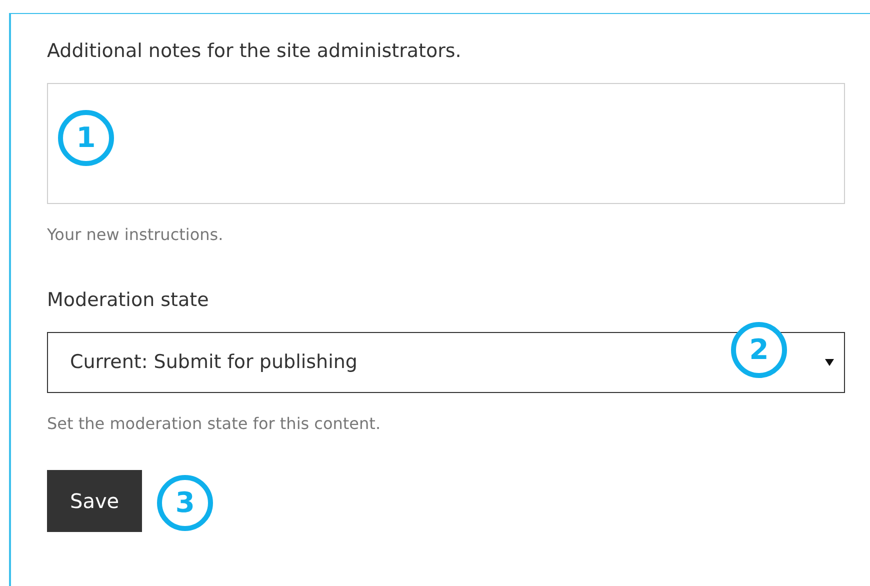 The image size is (870, 586). What do you see at coordinates (829, 362) in the screenshot?
I see `caret-icon` at bounding box center [829, 362].